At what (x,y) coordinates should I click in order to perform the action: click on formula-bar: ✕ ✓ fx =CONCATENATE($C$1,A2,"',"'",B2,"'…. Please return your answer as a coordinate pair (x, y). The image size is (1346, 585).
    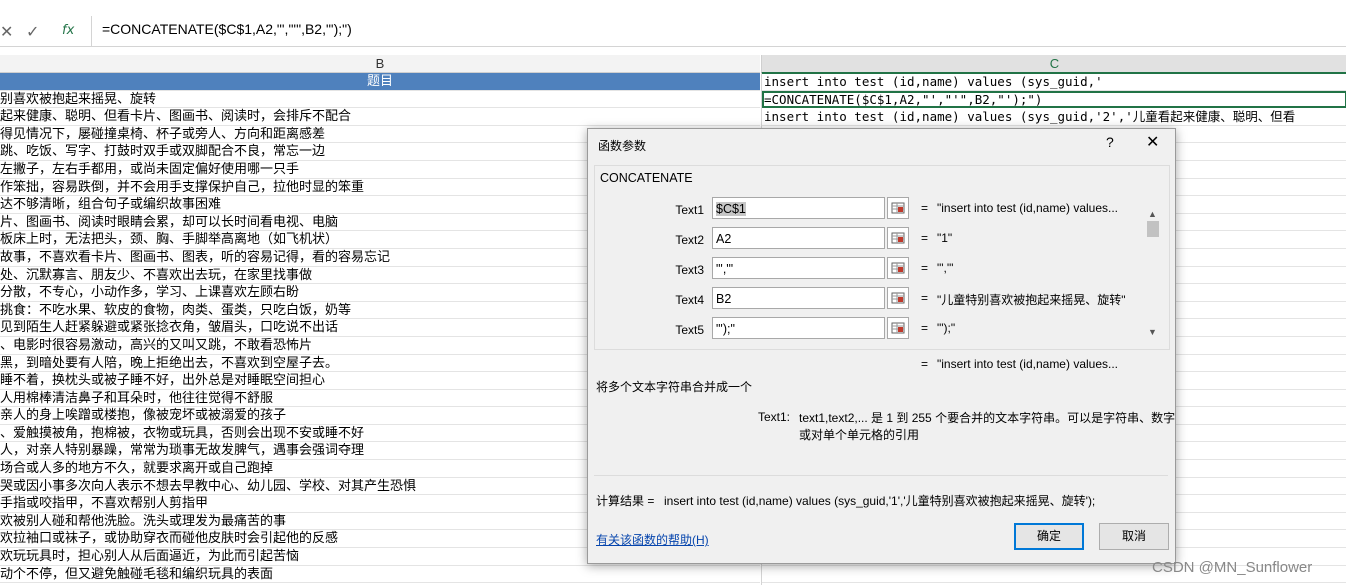
    Looking at the image, I should click on (673, 27).